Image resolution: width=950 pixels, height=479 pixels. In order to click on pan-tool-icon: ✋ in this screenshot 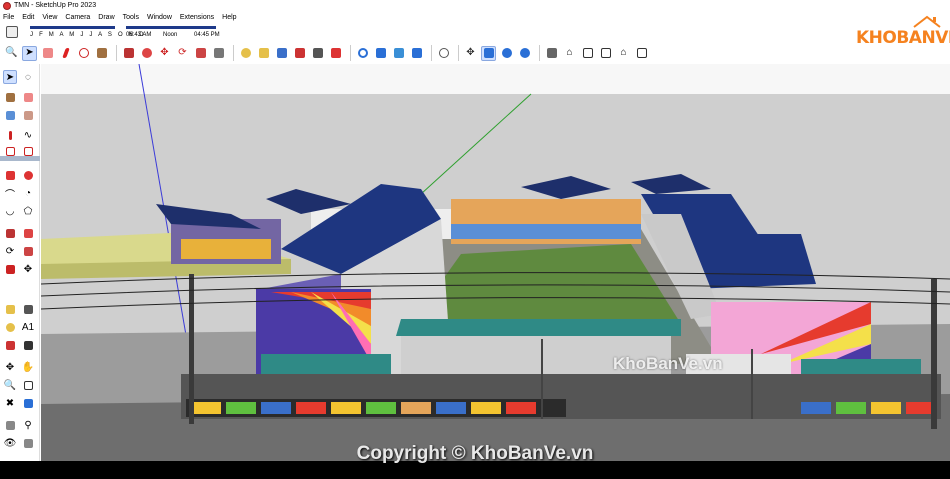, I will do `click(28, 367)`.